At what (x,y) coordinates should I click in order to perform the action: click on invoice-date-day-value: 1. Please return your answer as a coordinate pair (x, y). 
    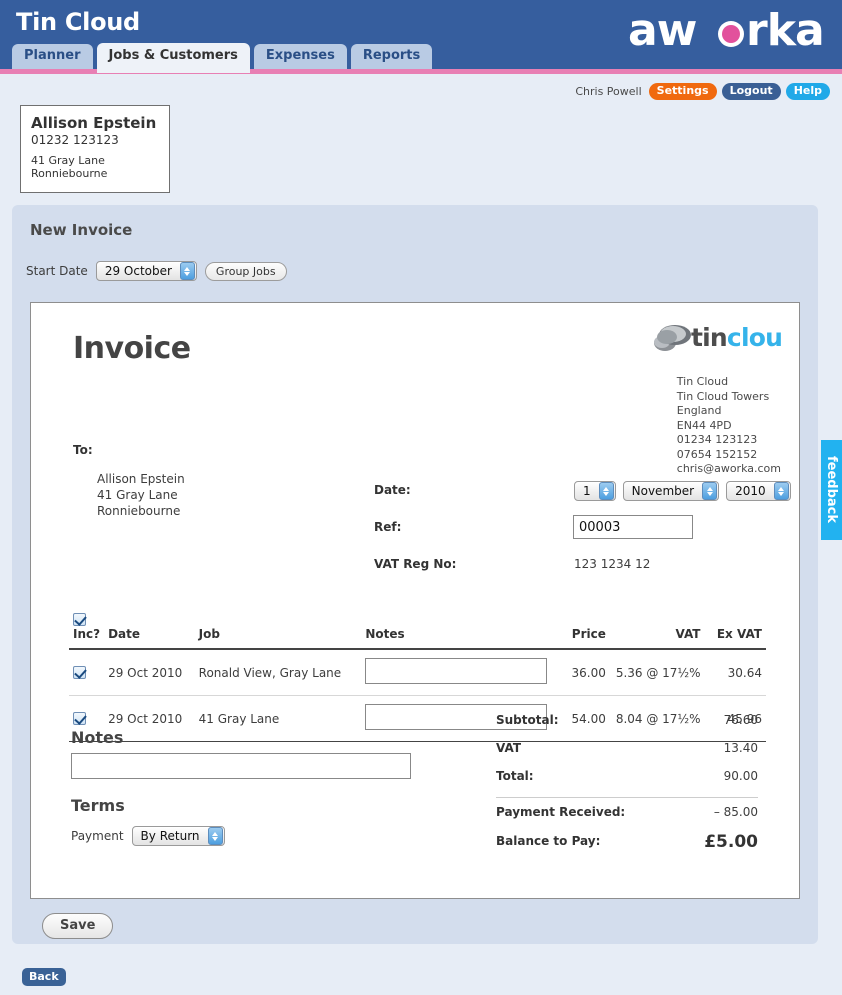
    Looking at the image, I should click on (587, 491).